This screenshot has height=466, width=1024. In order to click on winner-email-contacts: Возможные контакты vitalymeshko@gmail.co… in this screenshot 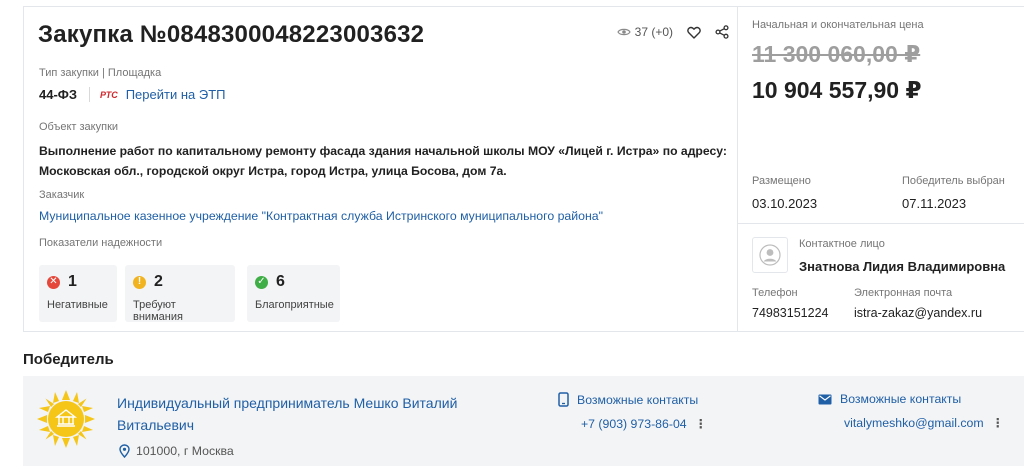, I will do `click(911, 411)`.